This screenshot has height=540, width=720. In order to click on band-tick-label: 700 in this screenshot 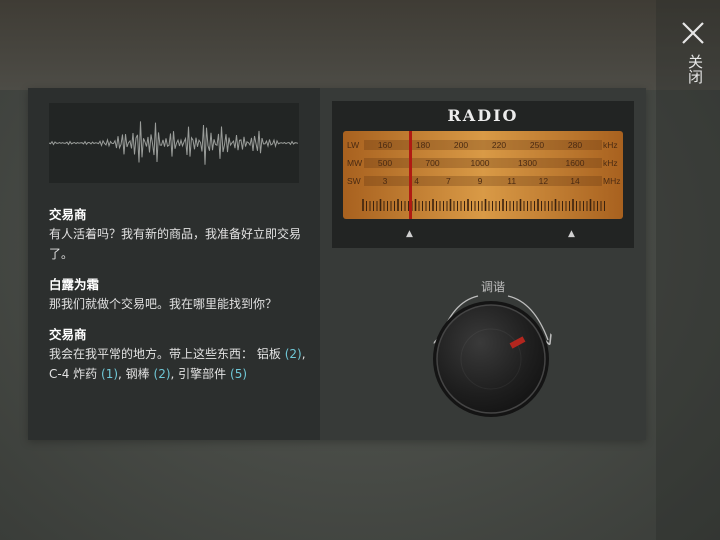, I will do `click(432, 163)`.